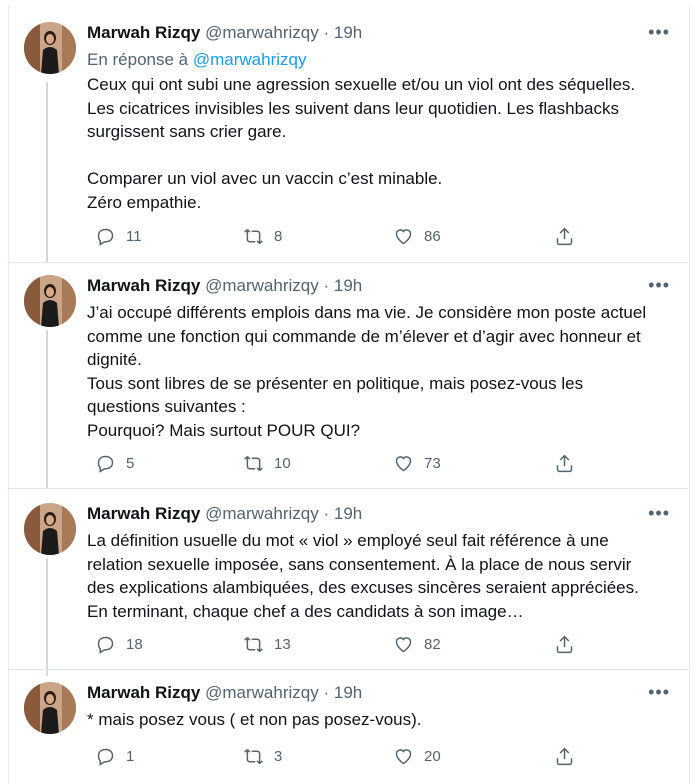 The width and height of the screenshot is (700, 784). What do you see at coordinates (282, 463) in the screenshot?
I see `retweet-count: 10` at bounding box center [282, 463].